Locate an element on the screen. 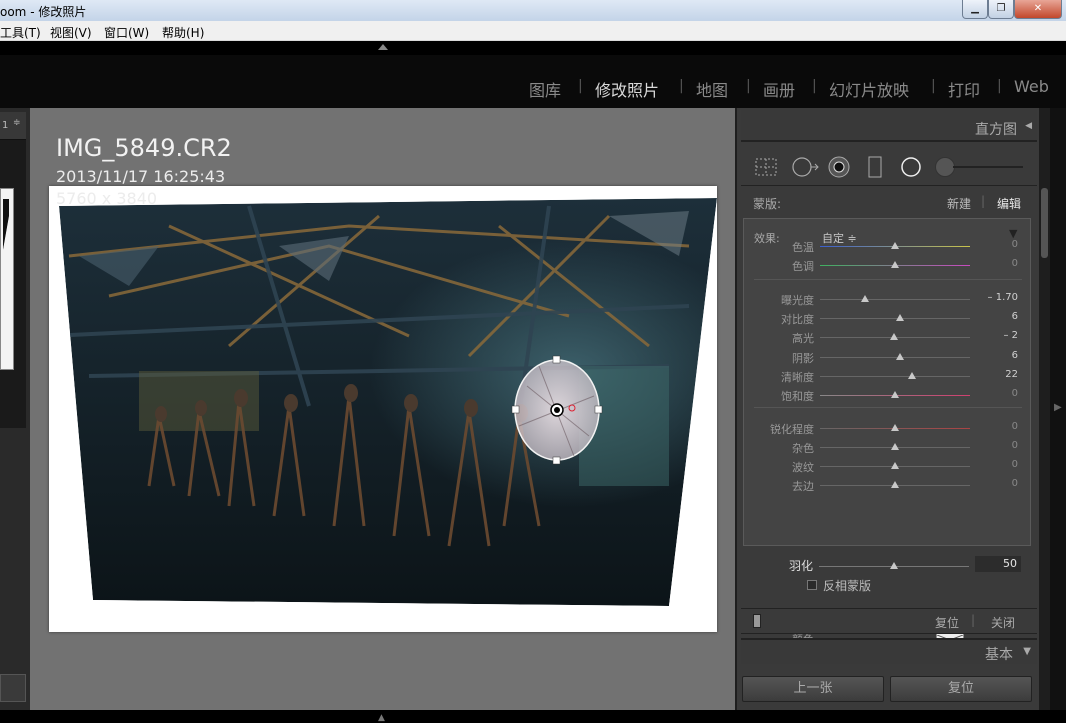 Image resolution: width=1066 pixels, height=723 pixels. feather-slider-knob is located at coordinates (894, 565).